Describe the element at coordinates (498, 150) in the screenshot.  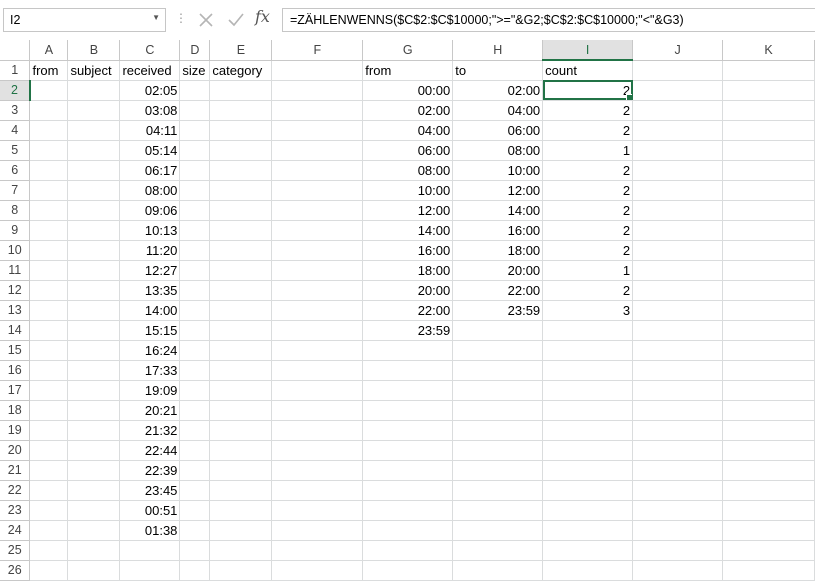
I see `cell-h5: 08:00` at that location.